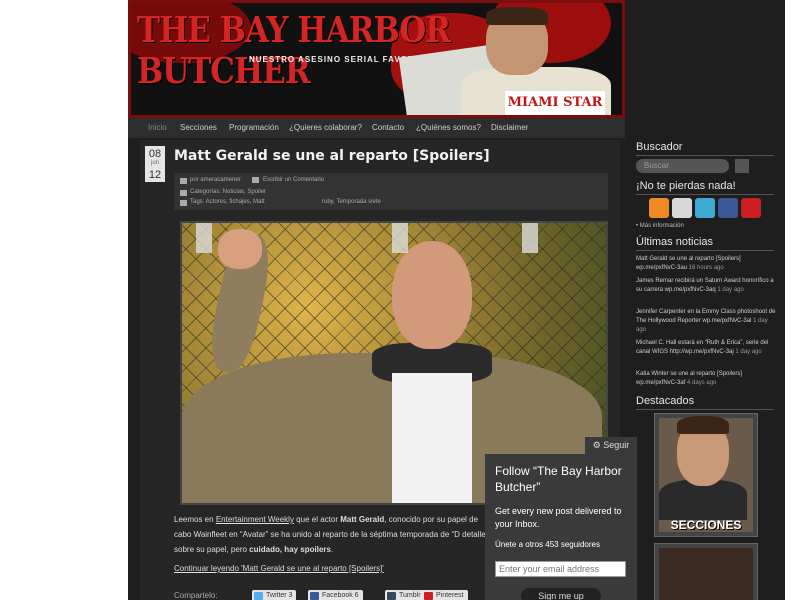 The image size is (800, 600). What do you see at coordinates (183, 181) in the screenshot?
I see `user-icon` at bounding box center [183, 181].